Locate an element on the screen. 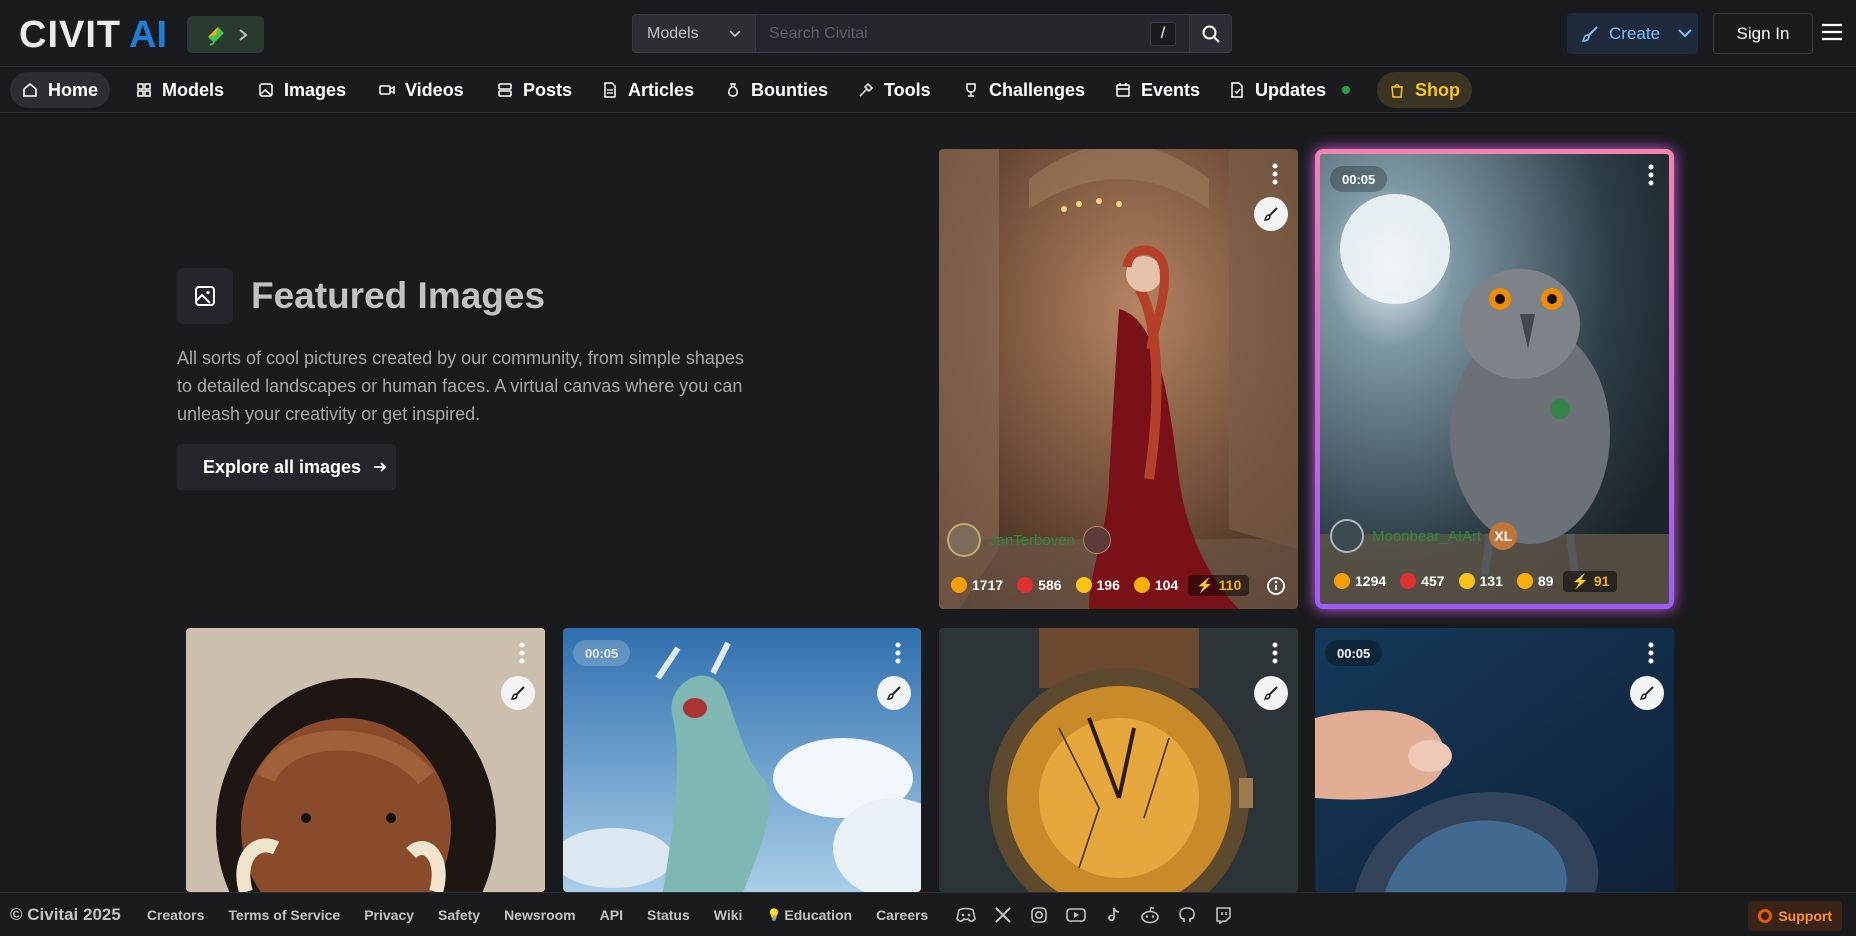  nav-item-tools: Tools is located at coordinates (894, 90).